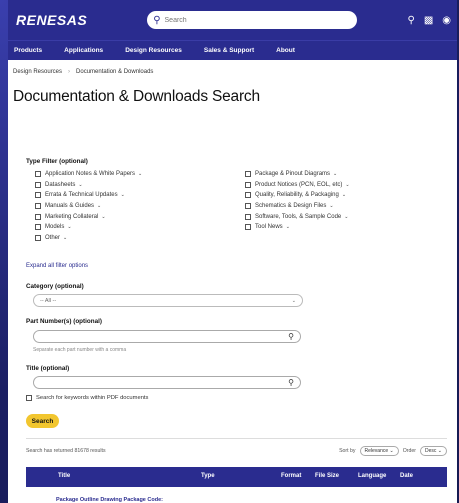 This screenshot has width=459, height=503. What do you see at coordinates (291, 476) in the screenshot?
I see `col-format: Format` at bounding box center [291, 476].